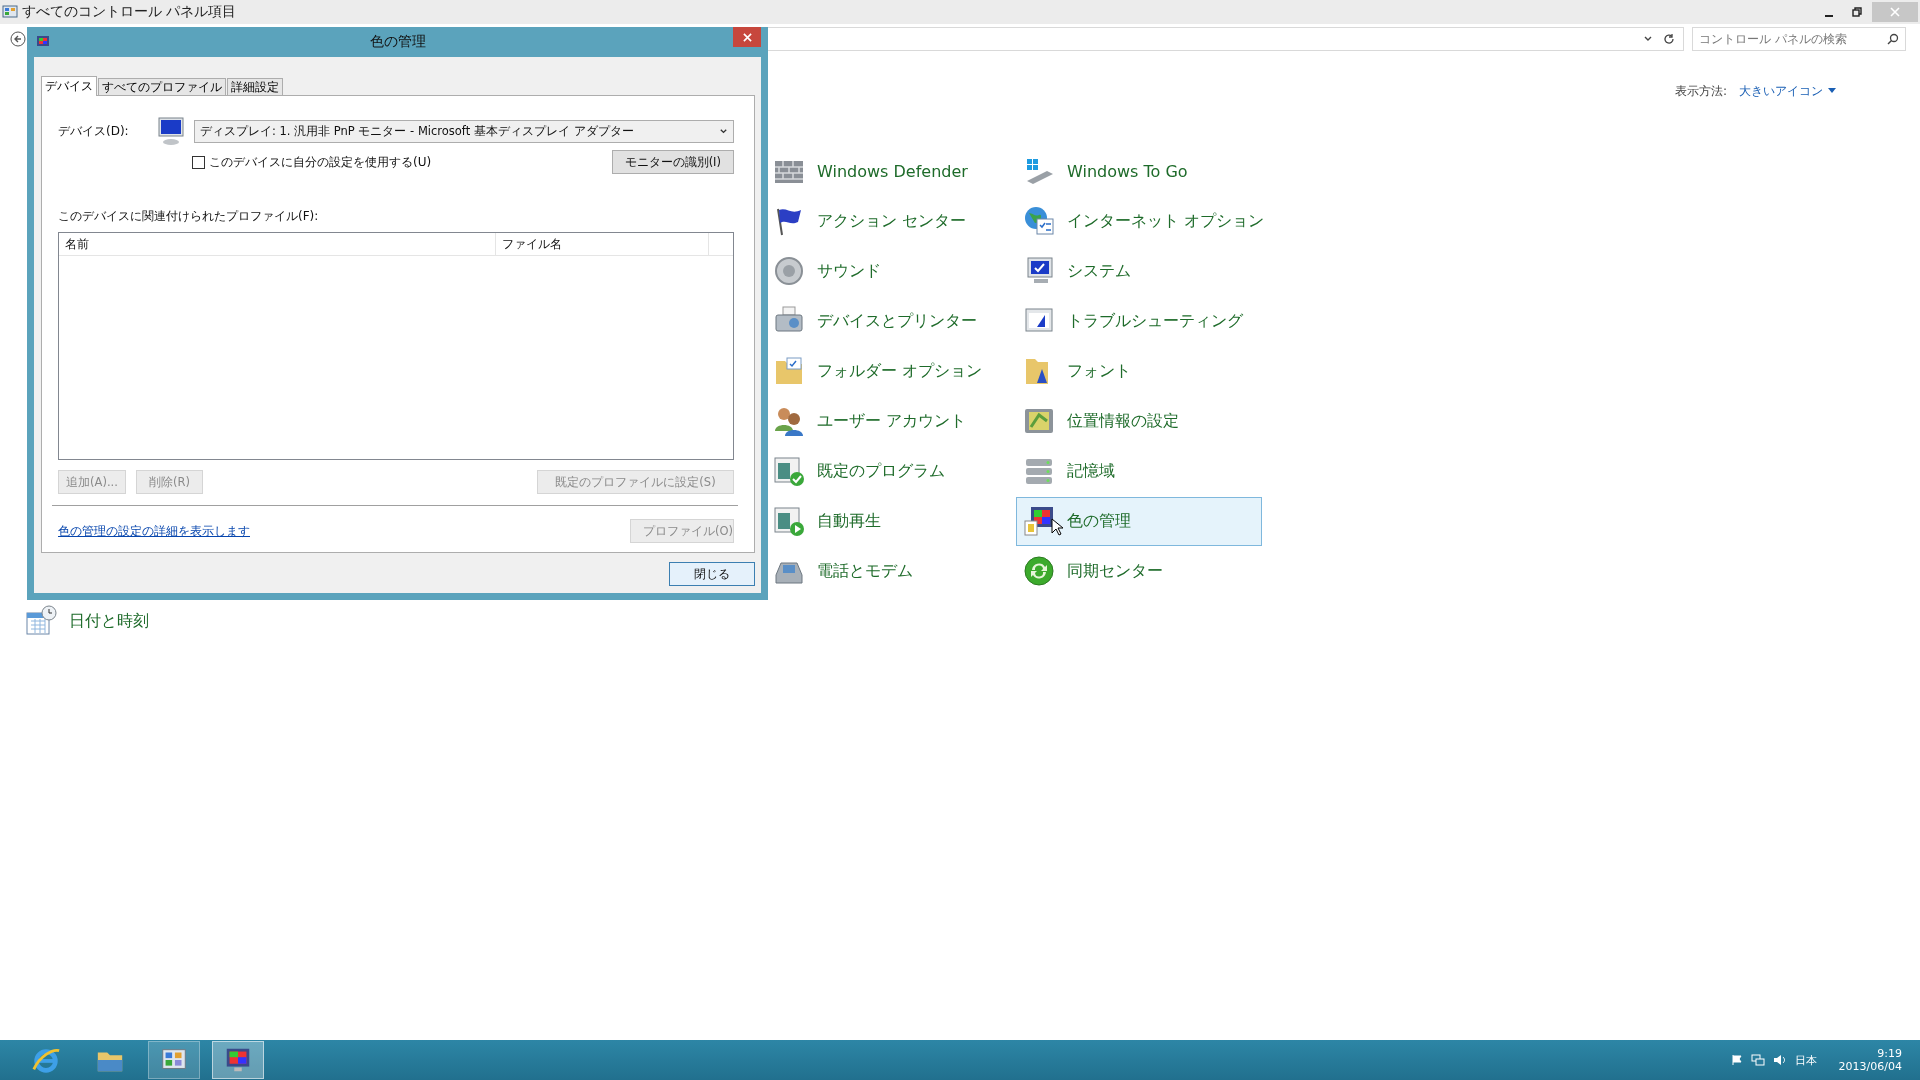  I want to click on control-panel-item: Windows Defender, so click(889, 171).